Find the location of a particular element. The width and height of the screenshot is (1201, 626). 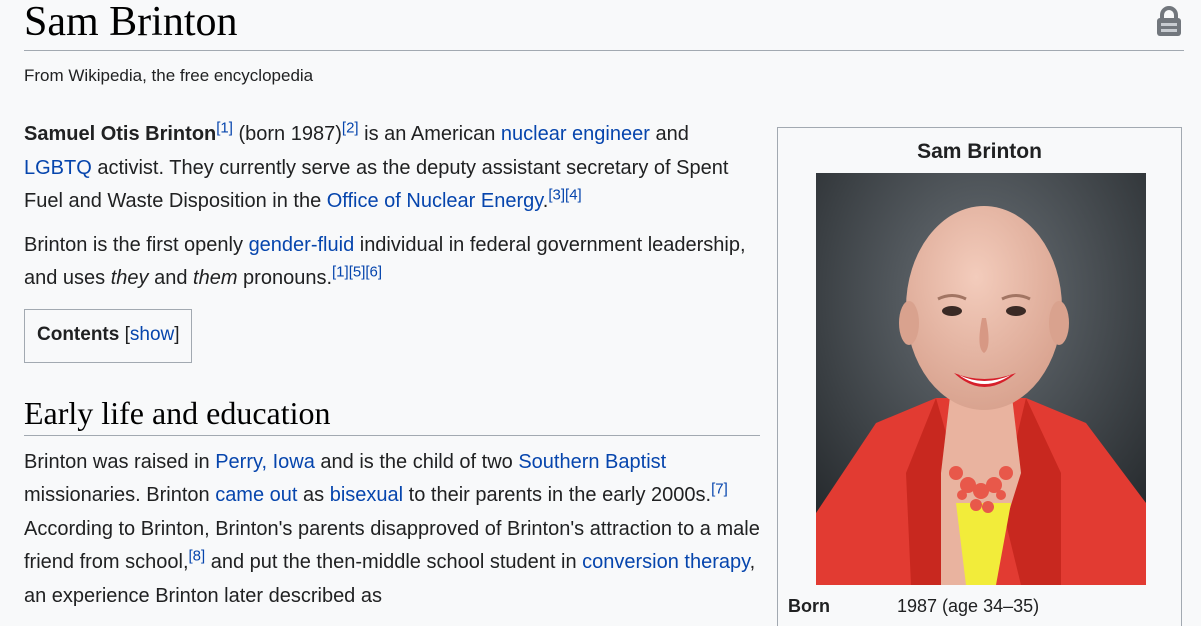

emphasis-they: they is located at coordinates (129, 278).